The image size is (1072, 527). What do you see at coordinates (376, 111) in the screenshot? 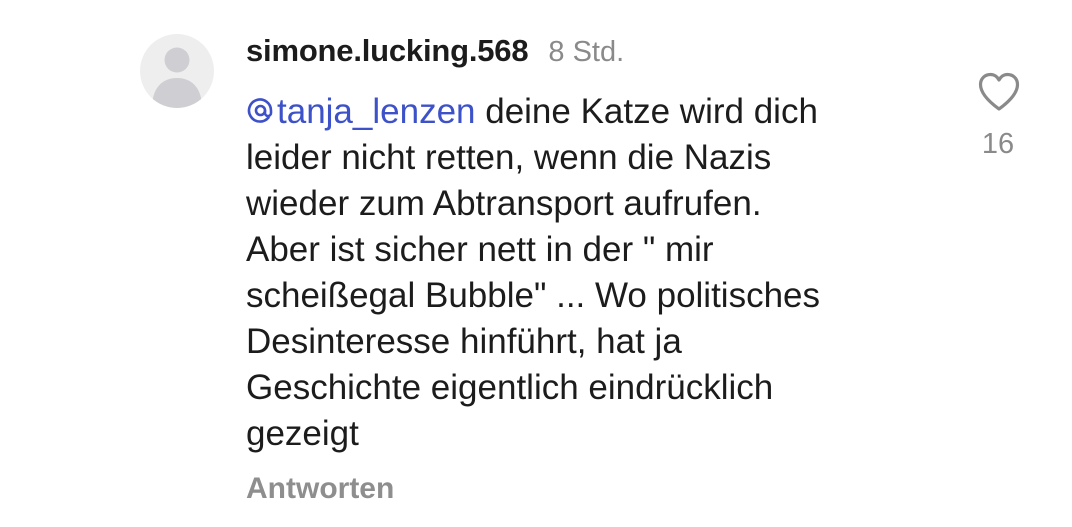
I see `mention-username: tanja_lenzen` at bounding box center [376, 111].